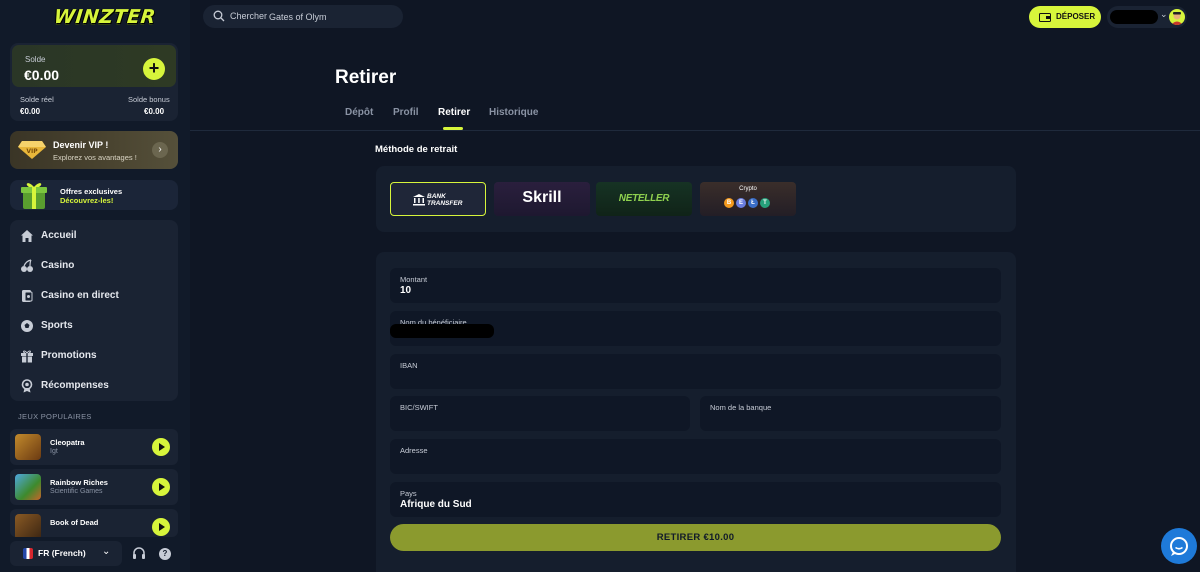 The width and height of the screenshot is (1200, 572). I want to click on bank-transfer-label: BANK TRANSFER, so click(447, 200).